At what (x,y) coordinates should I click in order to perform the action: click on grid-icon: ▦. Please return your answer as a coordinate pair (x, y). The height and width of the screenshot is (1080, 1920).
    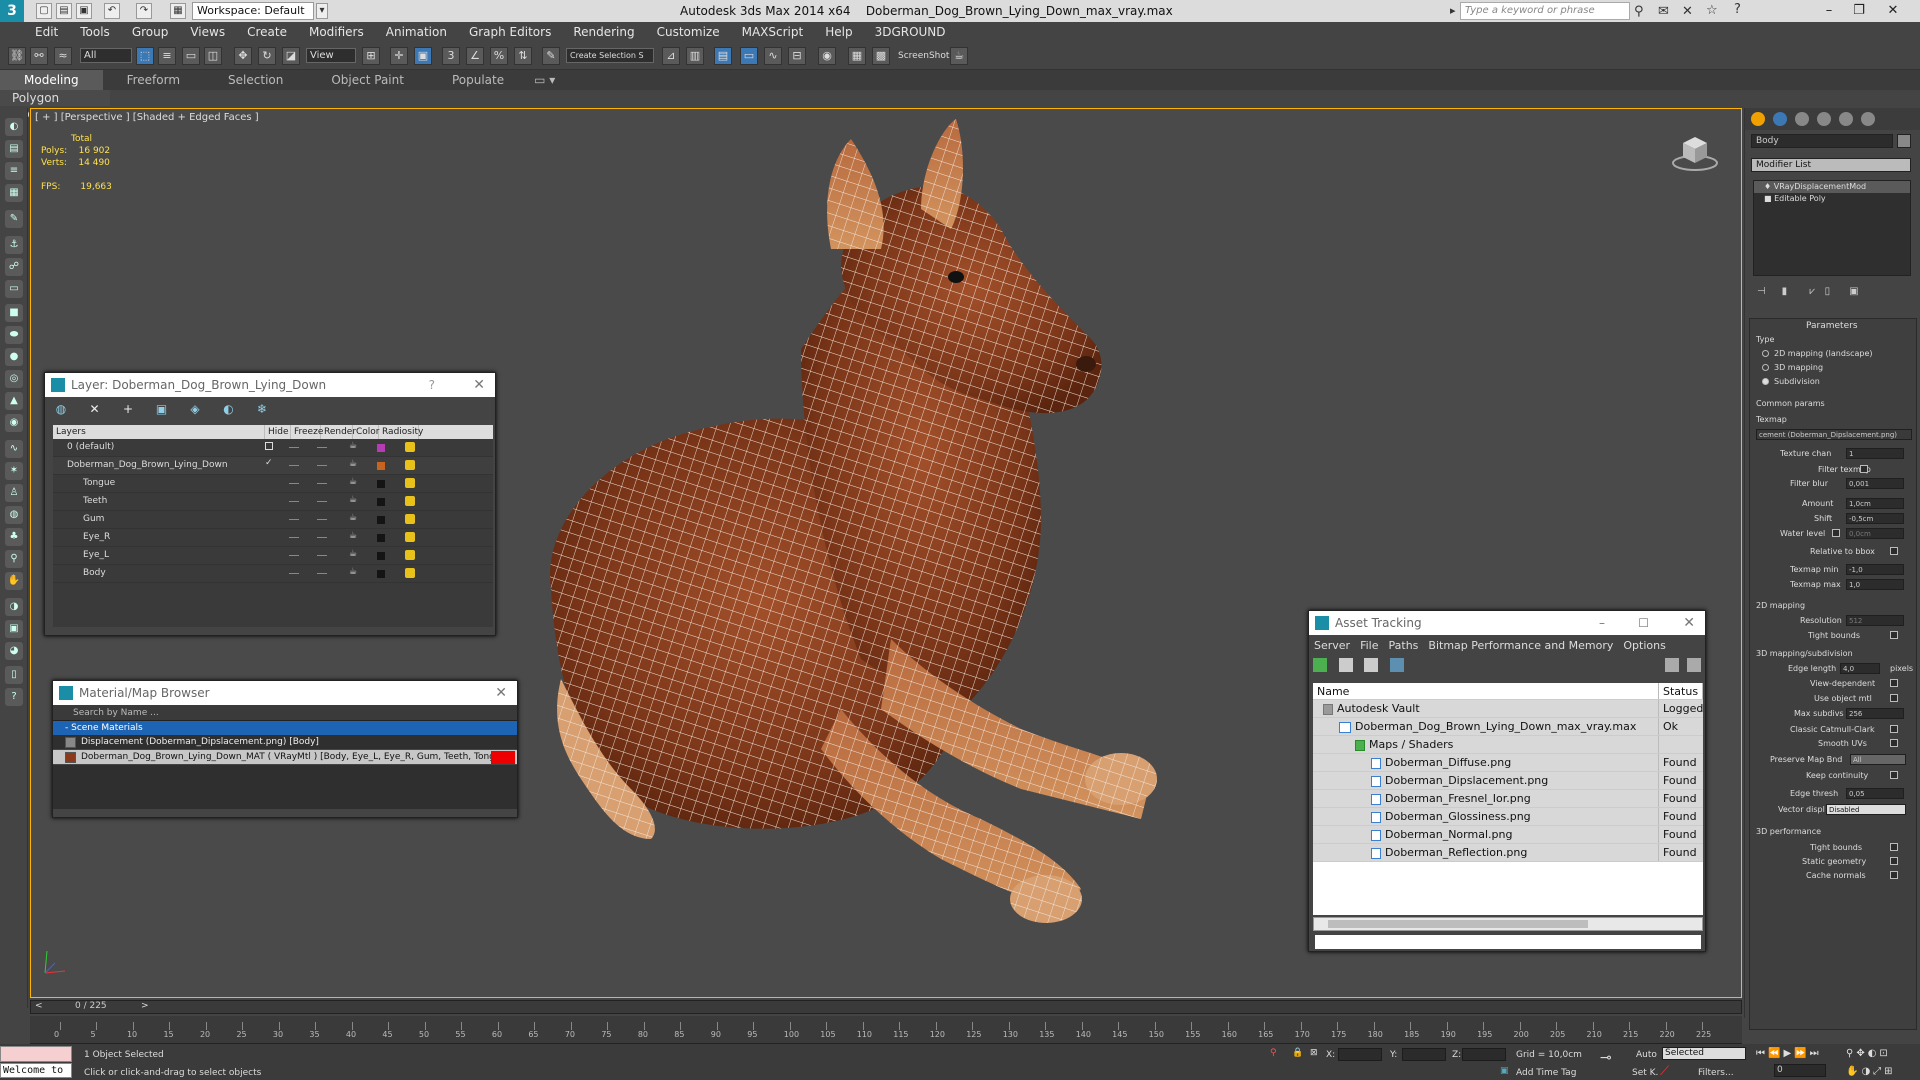
    Looking at the image, I should click on (14, 193).